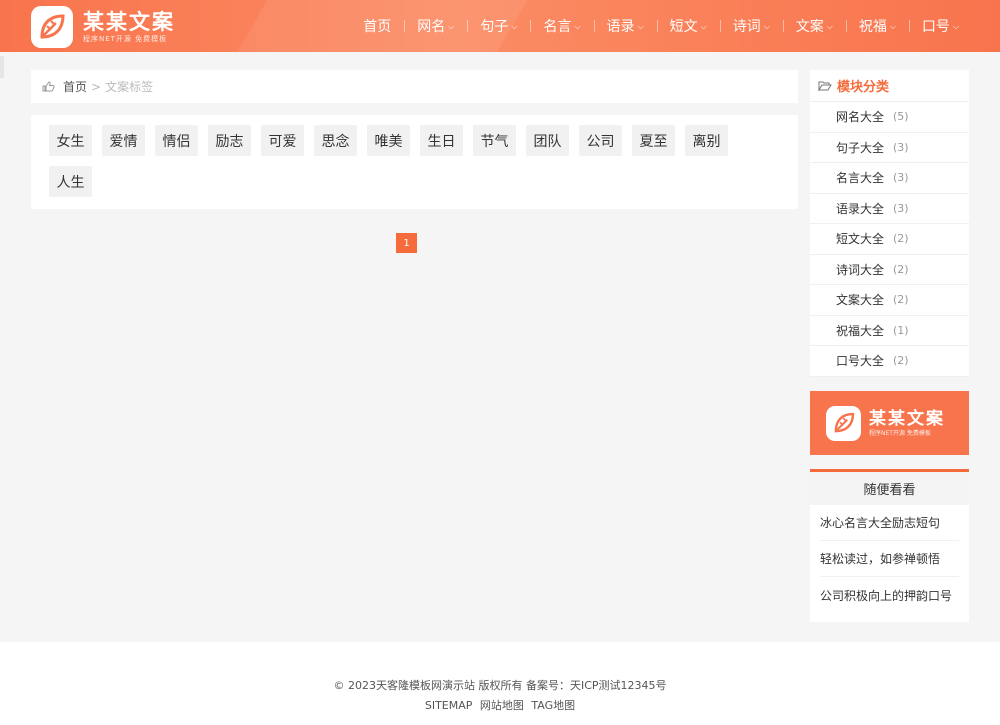  Describe the element at coordinates (900, 433) in the screenshot. I see `banner-subtitle: 程序NET开源 免费模板` at that location.